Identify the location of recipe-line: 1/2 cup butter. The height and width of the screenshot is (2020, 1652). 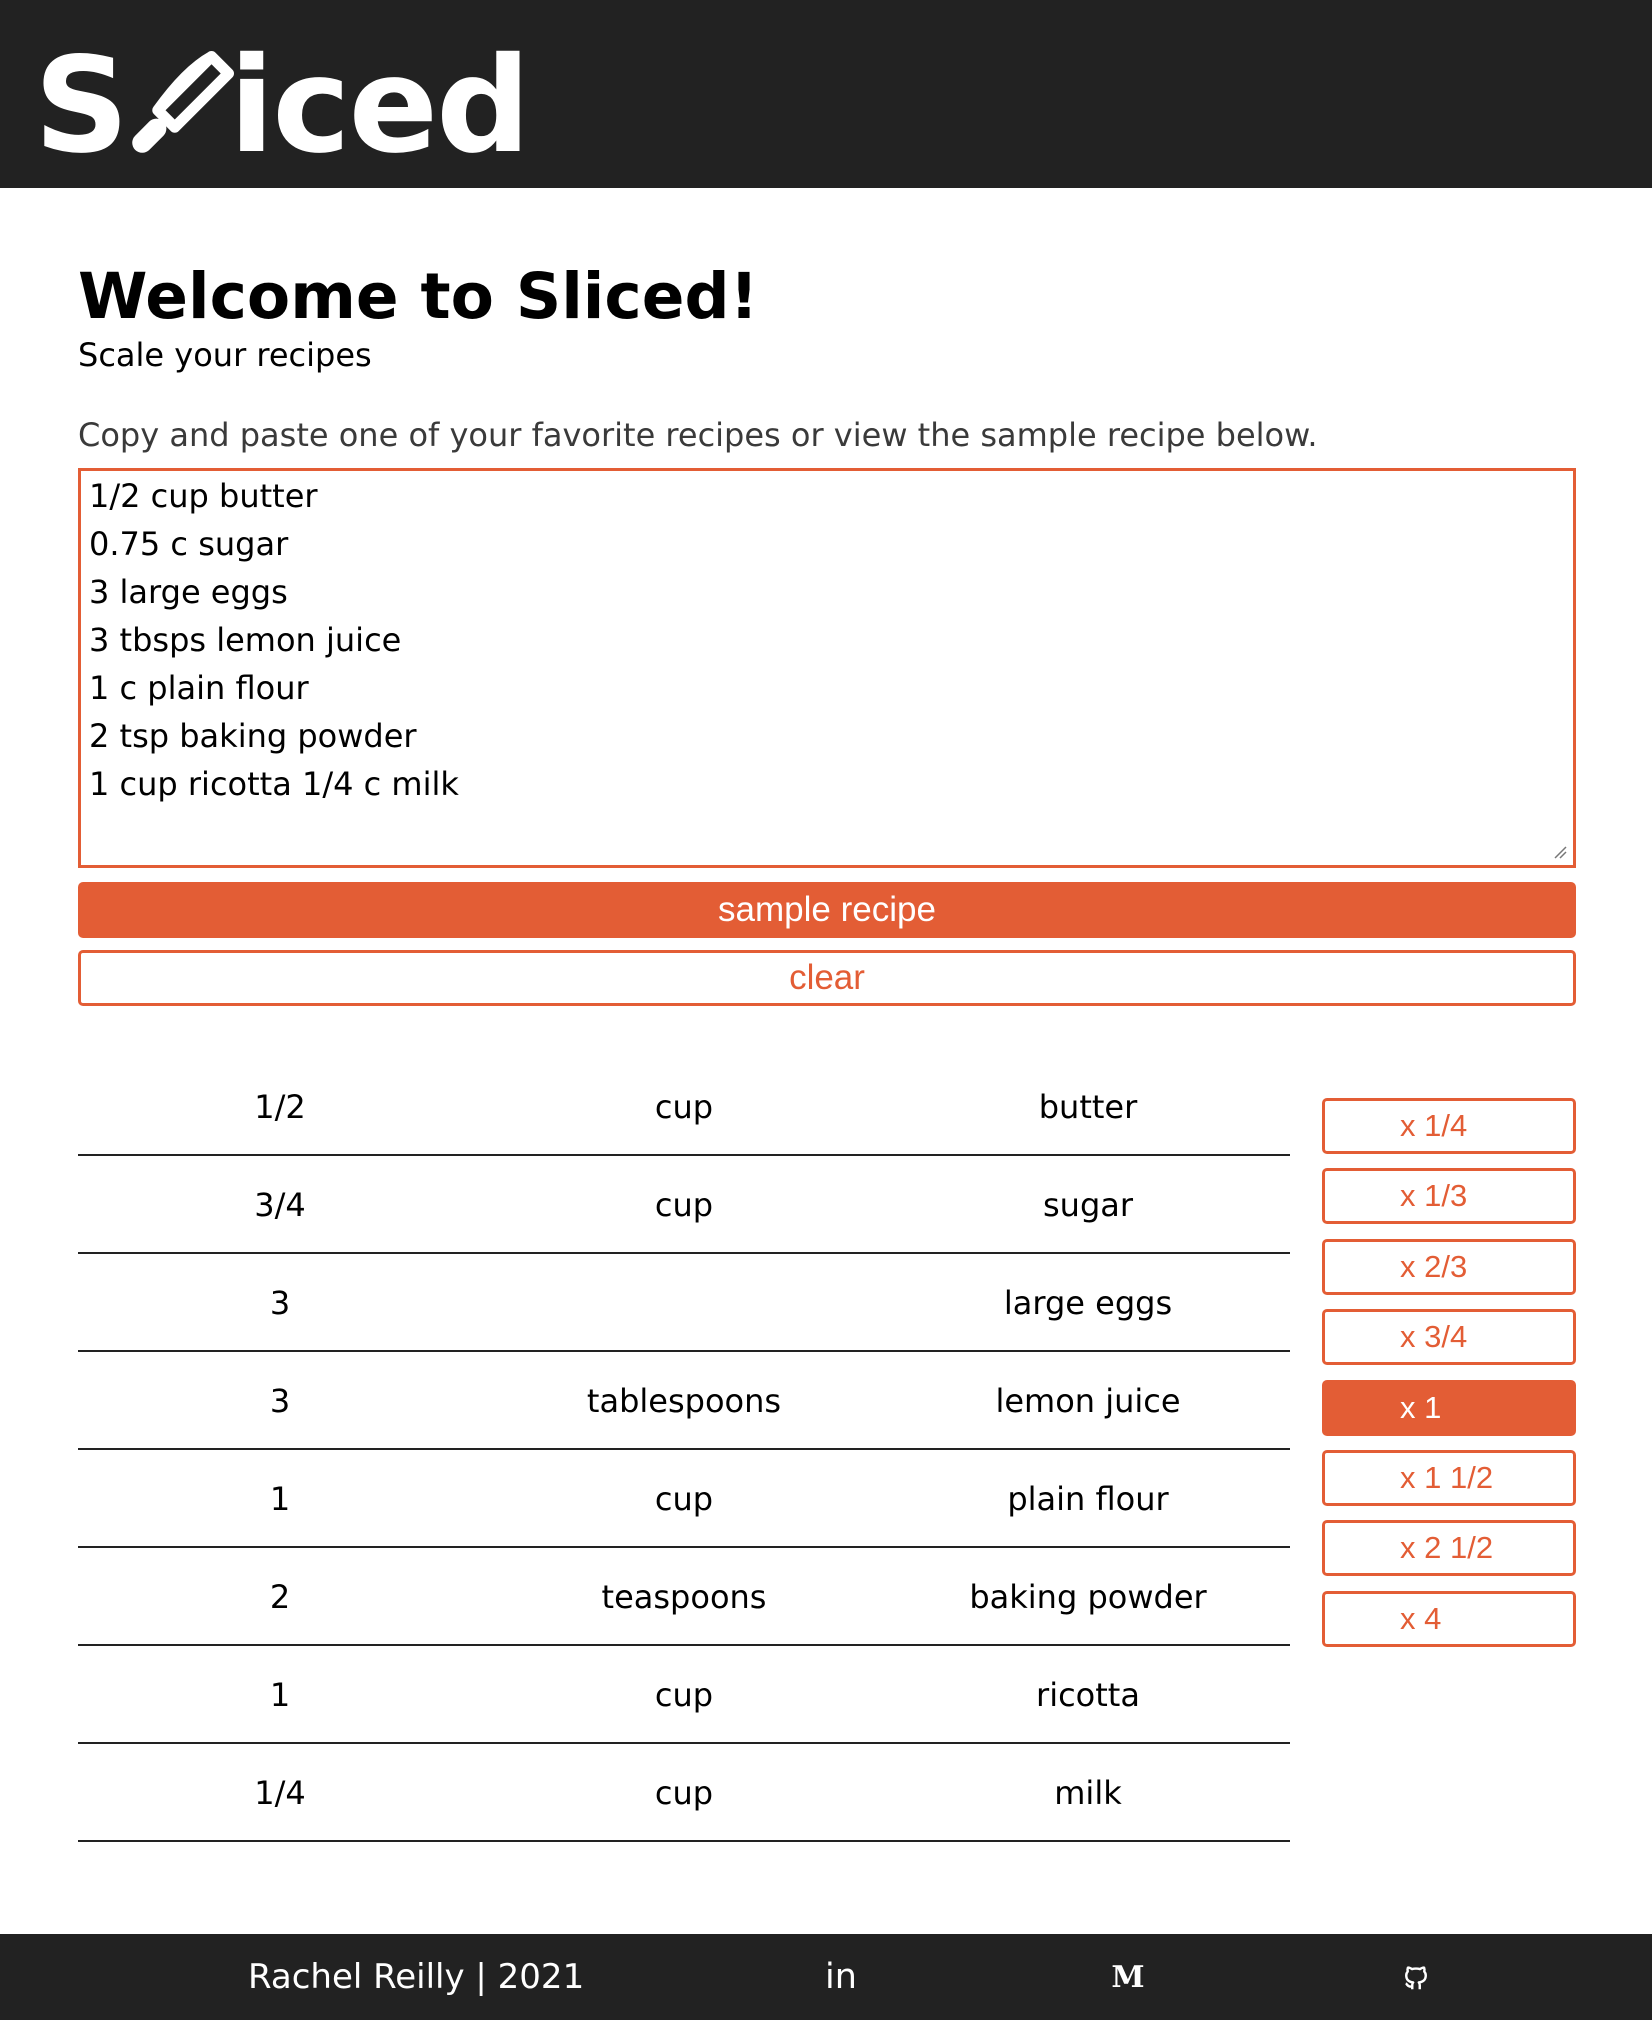
(203, 496).